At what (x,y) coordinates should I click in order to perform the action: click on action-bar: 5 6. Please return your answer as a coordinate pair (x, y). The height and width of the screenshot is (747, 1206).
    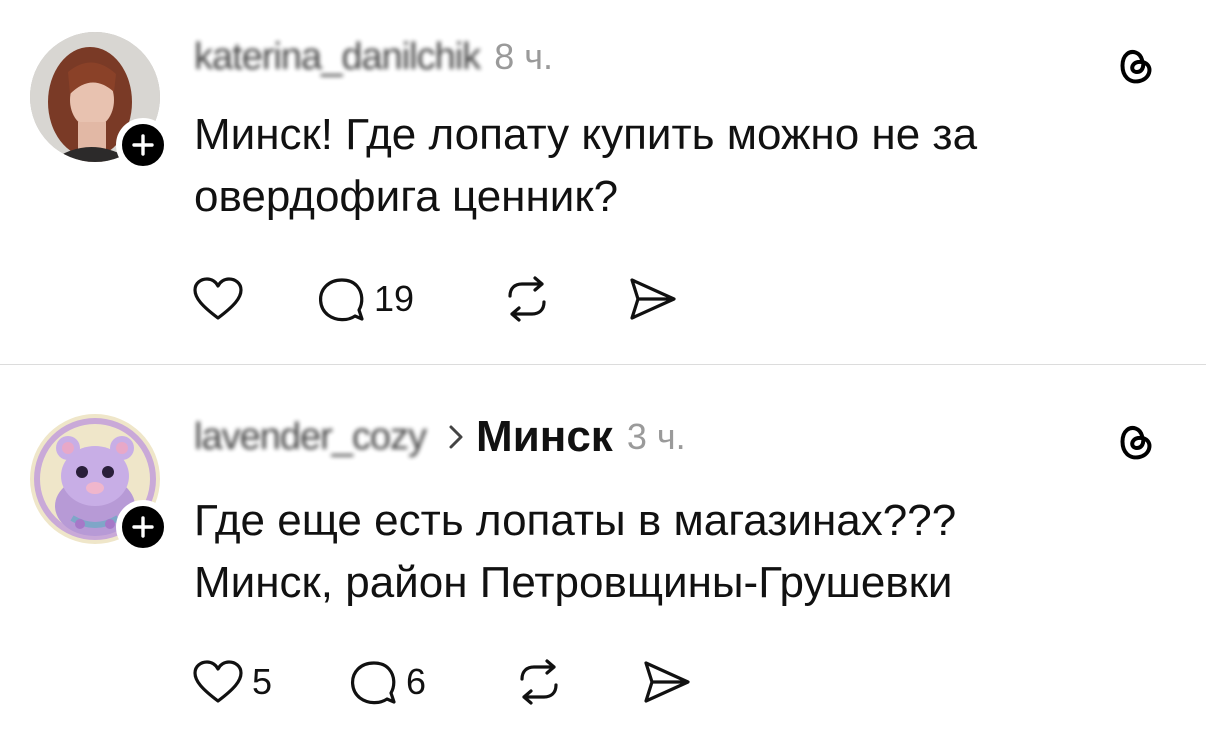
    Looking at the image, I should click on (446, 682).